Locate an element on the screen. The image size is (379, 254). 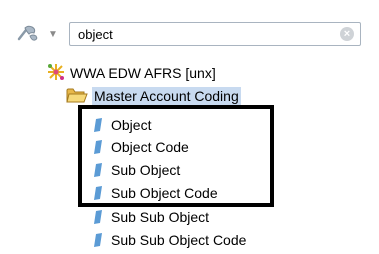
universe-icon is located at coordinates (56, 73).